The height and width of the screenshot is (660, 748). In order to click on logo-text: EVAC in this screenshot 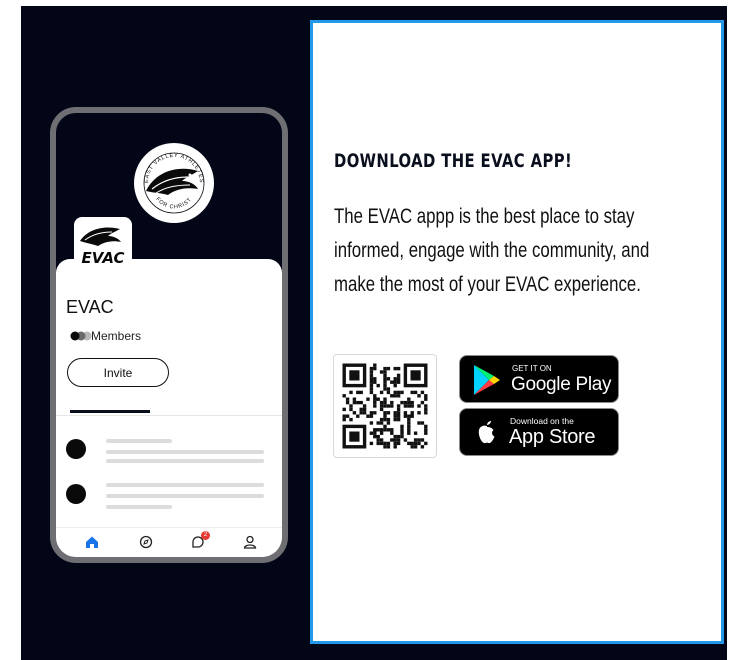, I will do `click(103, 258)`.